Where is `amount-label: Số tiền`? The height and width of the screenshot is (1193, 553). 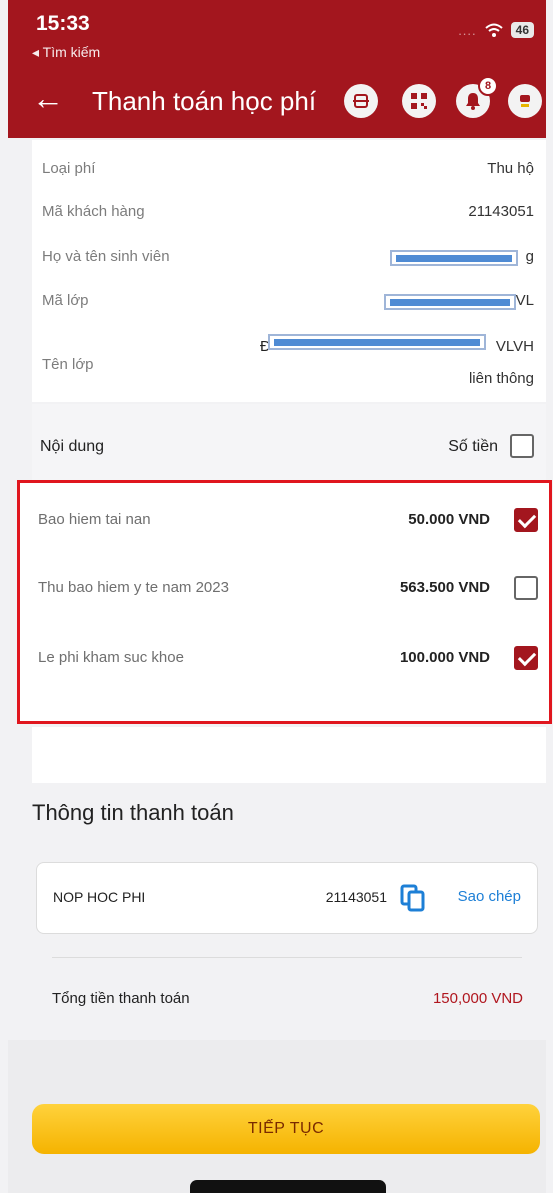
amount-label: Số tiền is located at coordinates (473, 446).